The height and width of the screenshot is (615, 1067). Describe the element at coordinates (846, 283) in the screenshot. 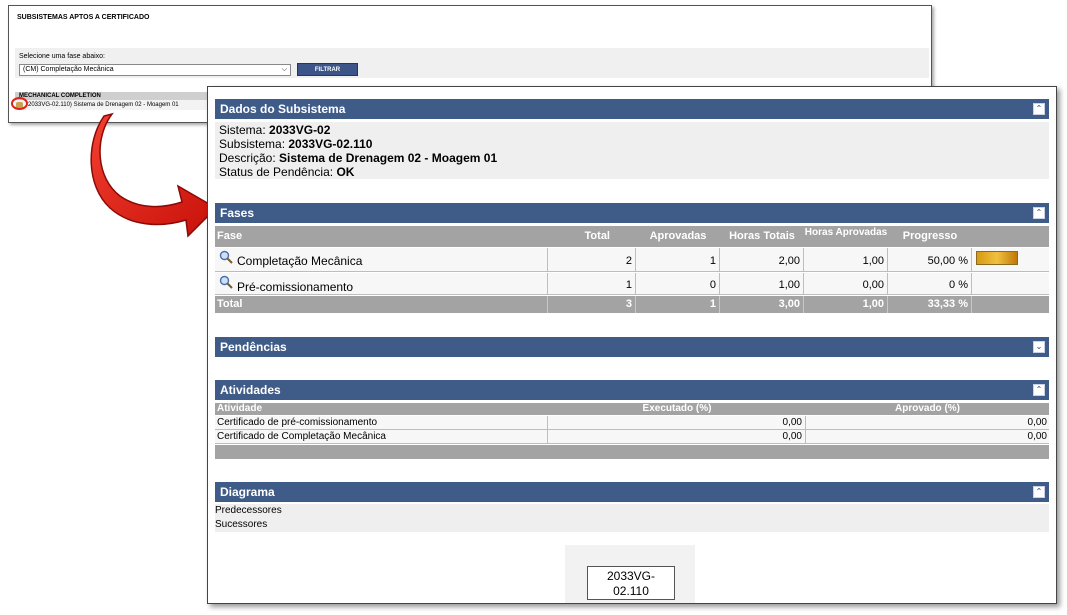

I see `fase-horas-aprovadas: 0,00` at that location.